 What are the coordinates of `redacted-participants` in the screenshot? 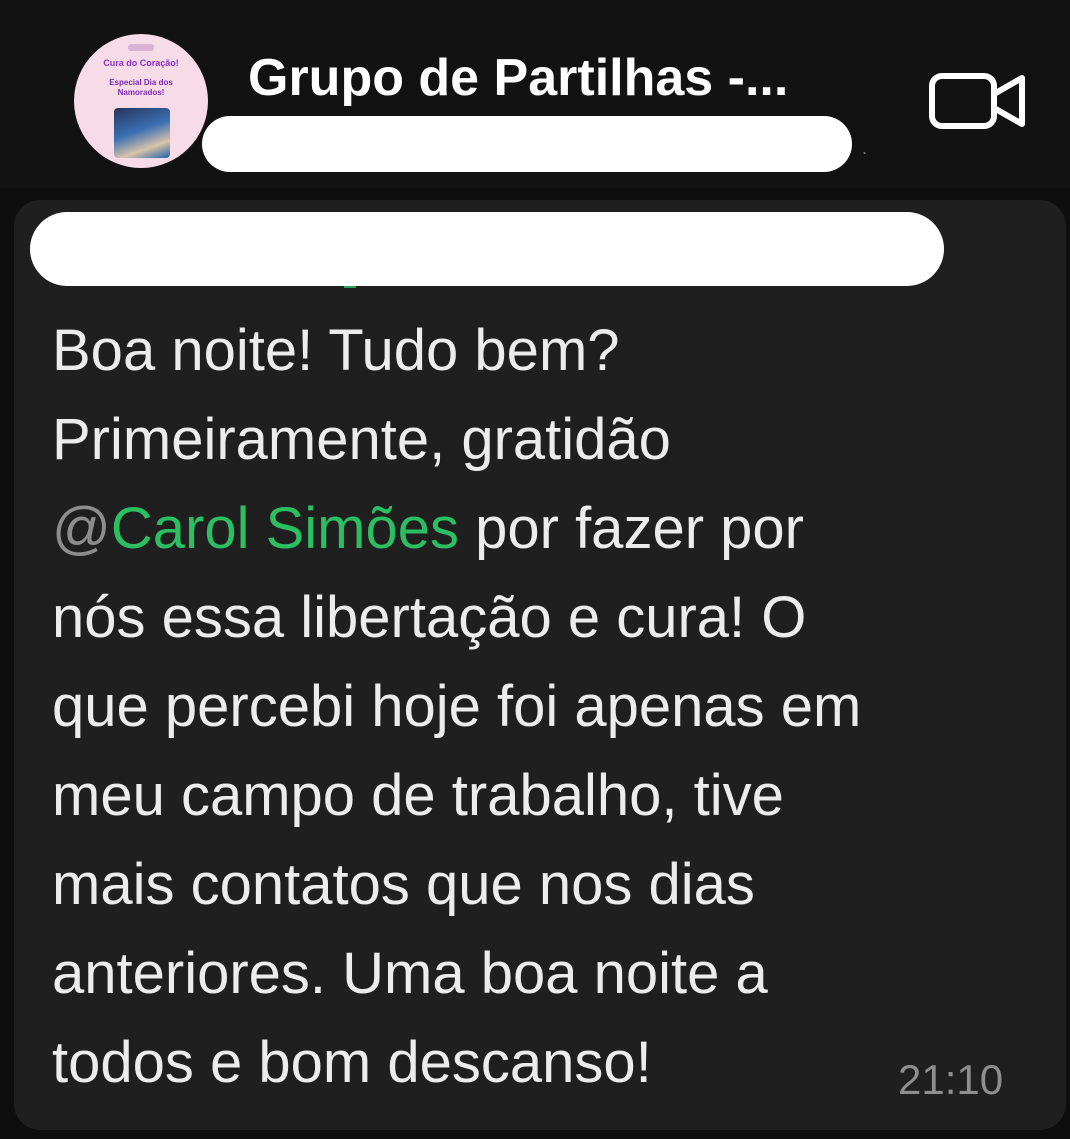 It's located at (527, 144).